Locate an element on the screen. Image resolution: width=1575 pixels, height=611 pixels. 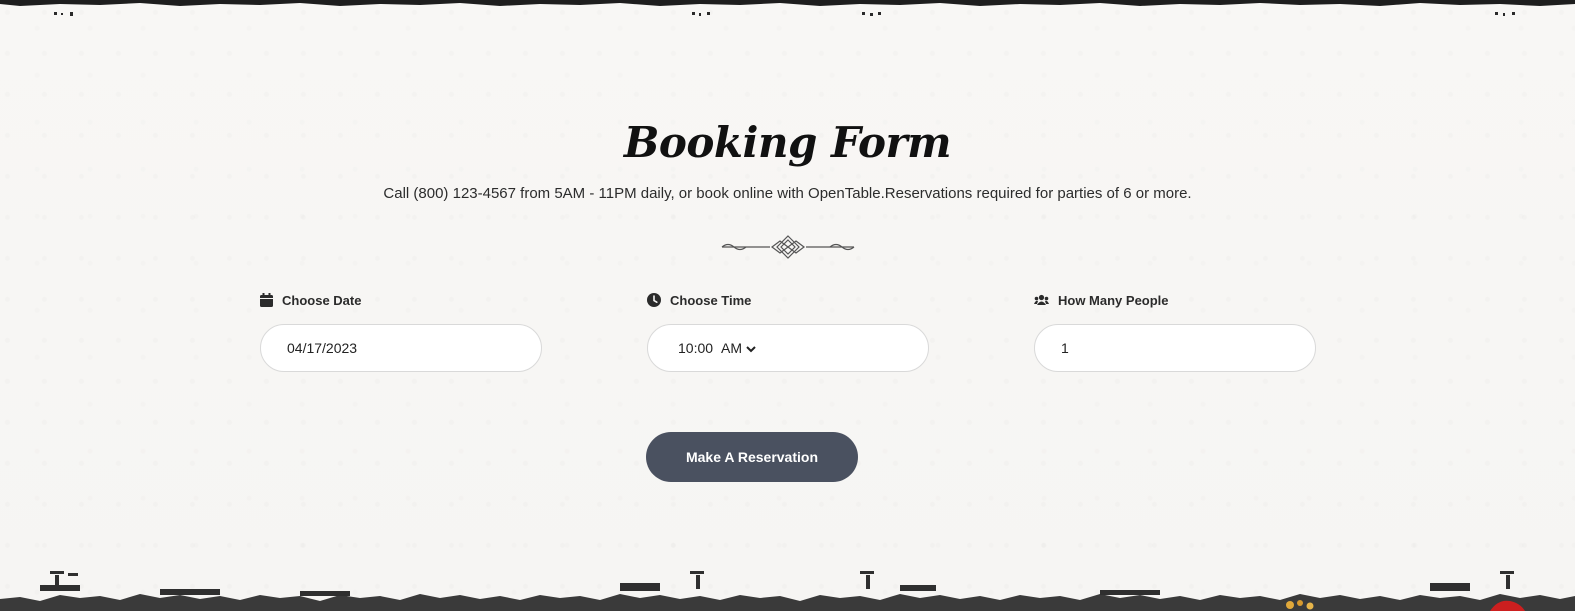
meridiem-value: AM is located at coordinates (732, 348).